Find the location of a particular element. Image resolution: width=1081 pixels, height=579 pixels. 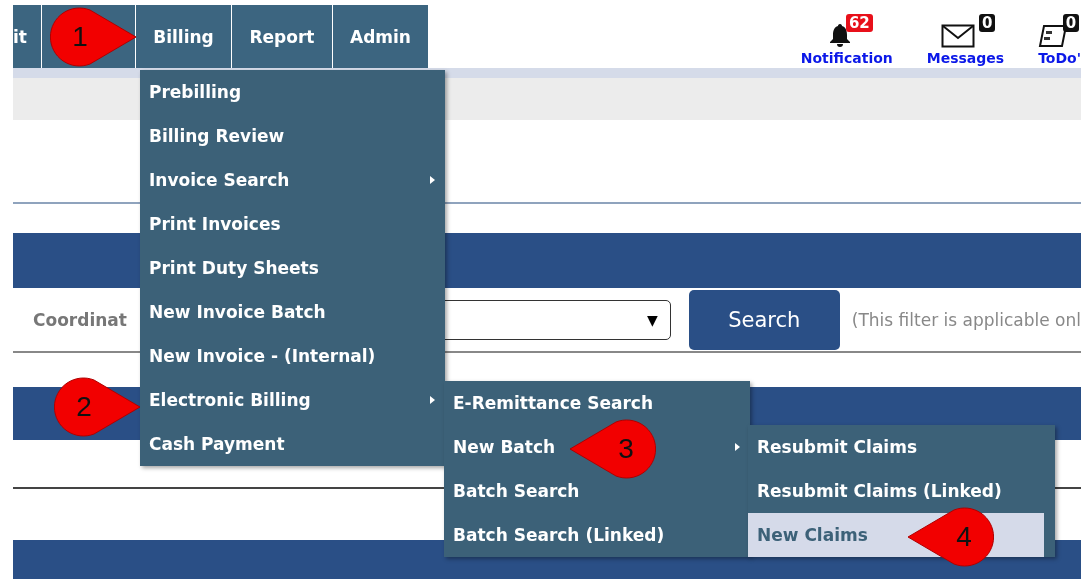

menu-item: Resubmit Claims is located at coordinates (837, 447).